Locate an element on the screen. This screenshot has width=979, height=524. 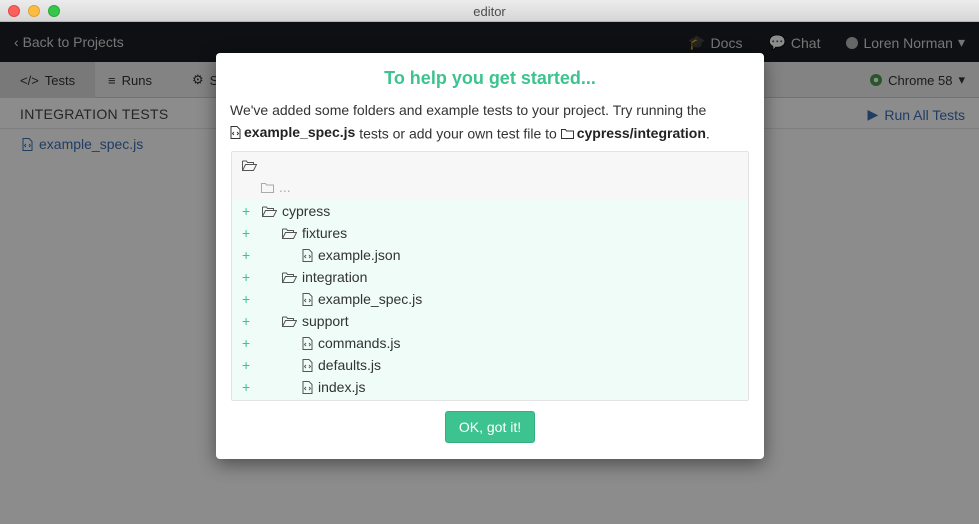
tree-row: + commands.js is located at coordinates (490, 343).